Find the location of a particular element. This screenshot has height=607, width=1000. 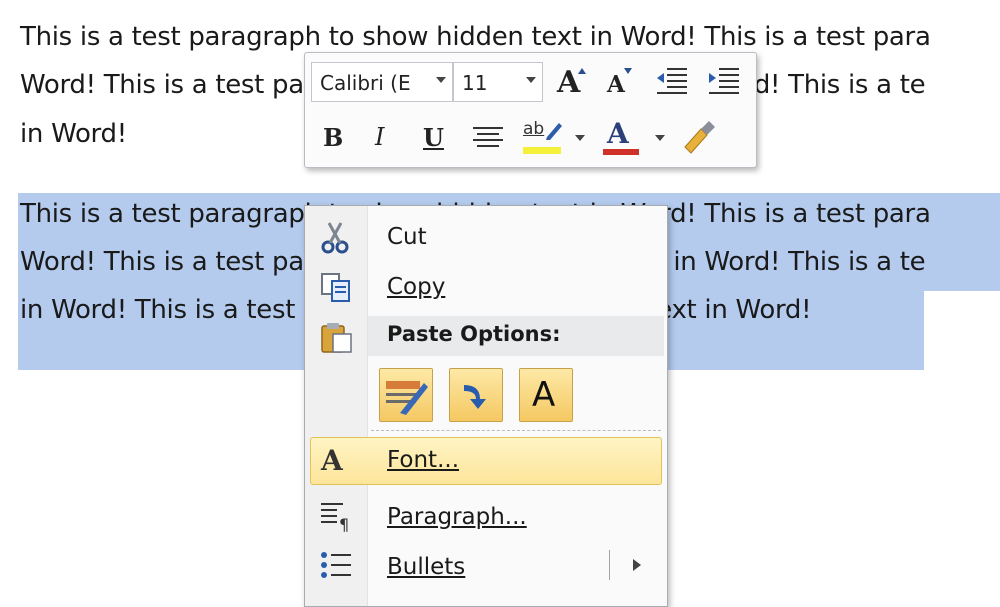

paste-keep-text-only-button: A is located at coordinates (546, 395).